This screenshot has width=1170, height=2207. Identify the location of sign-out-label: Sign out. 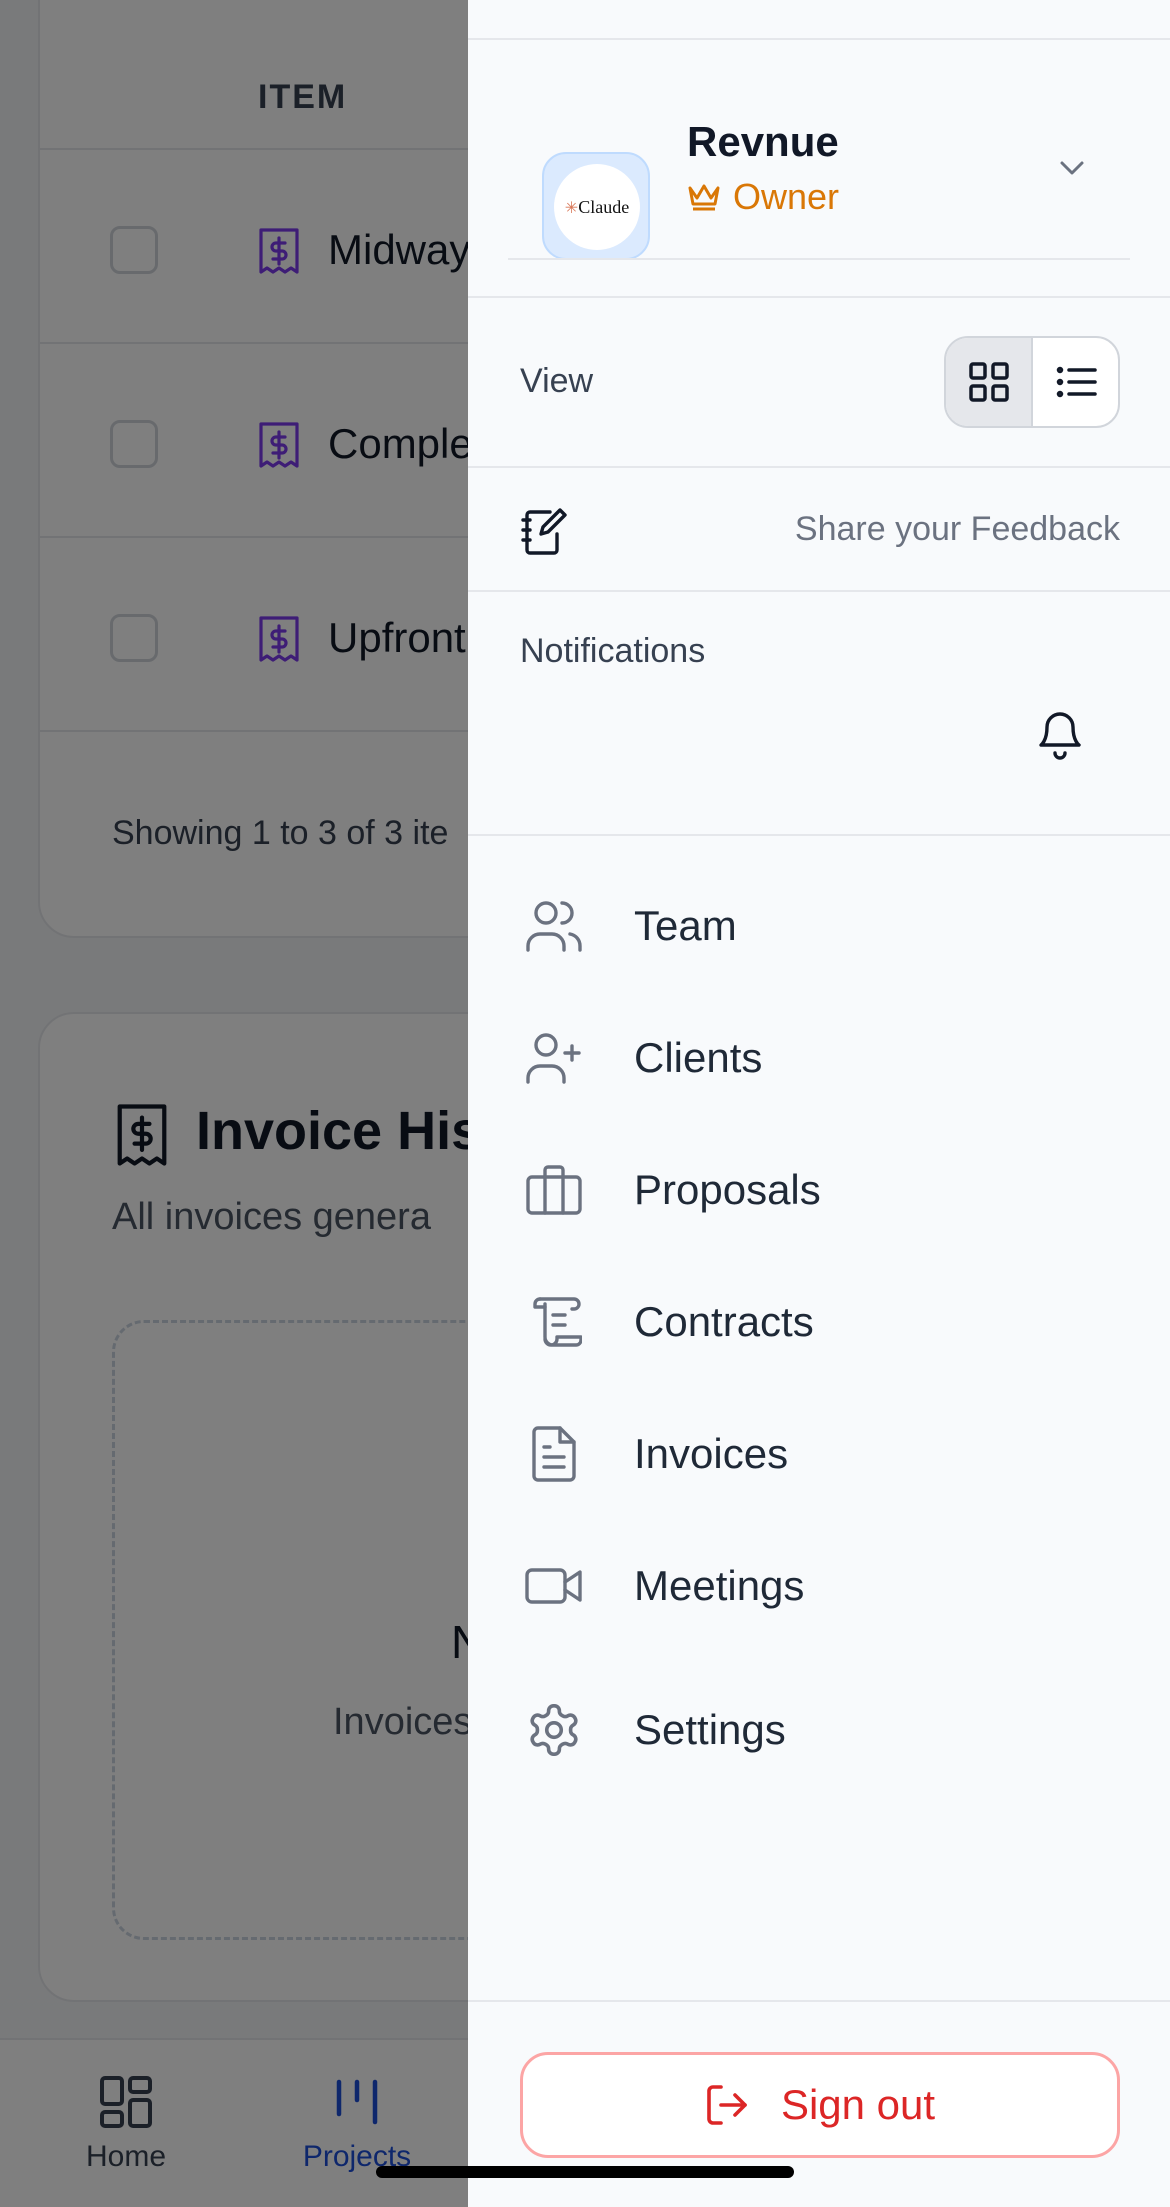
(858, 2104).